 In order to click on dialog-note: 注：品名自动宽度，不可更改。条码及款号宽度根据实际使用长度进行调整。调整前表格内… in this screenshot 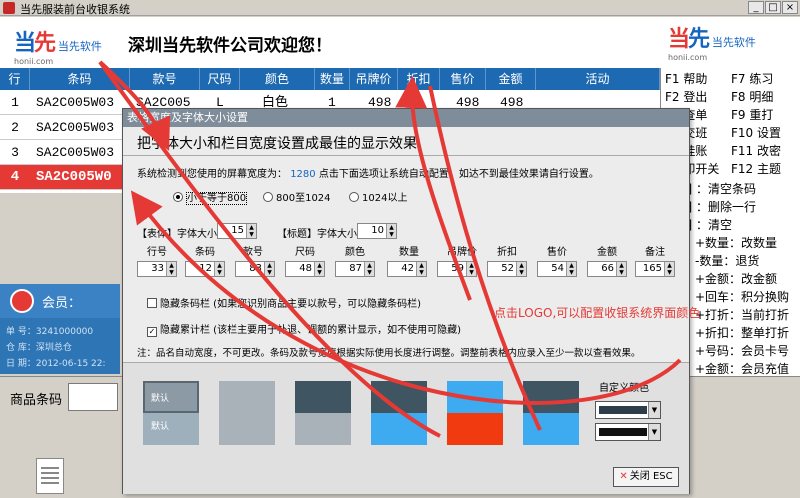, I will do `click(389, 353)`.